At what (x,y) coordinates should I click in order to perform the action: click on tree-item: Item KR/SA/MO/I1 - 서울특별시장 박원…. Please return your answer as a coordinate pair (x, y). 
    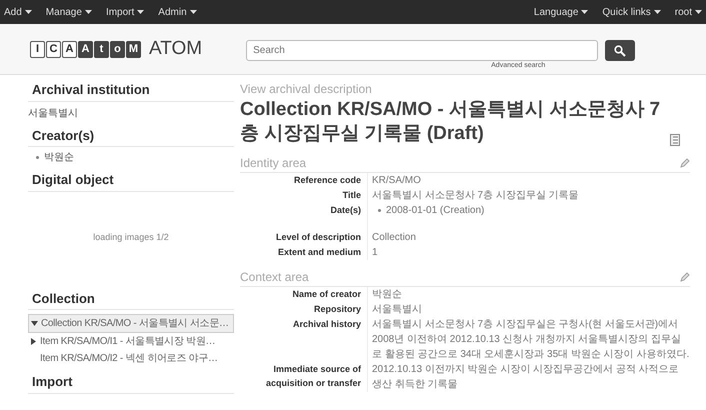
    Looking at the image, I should click on (131, 341).